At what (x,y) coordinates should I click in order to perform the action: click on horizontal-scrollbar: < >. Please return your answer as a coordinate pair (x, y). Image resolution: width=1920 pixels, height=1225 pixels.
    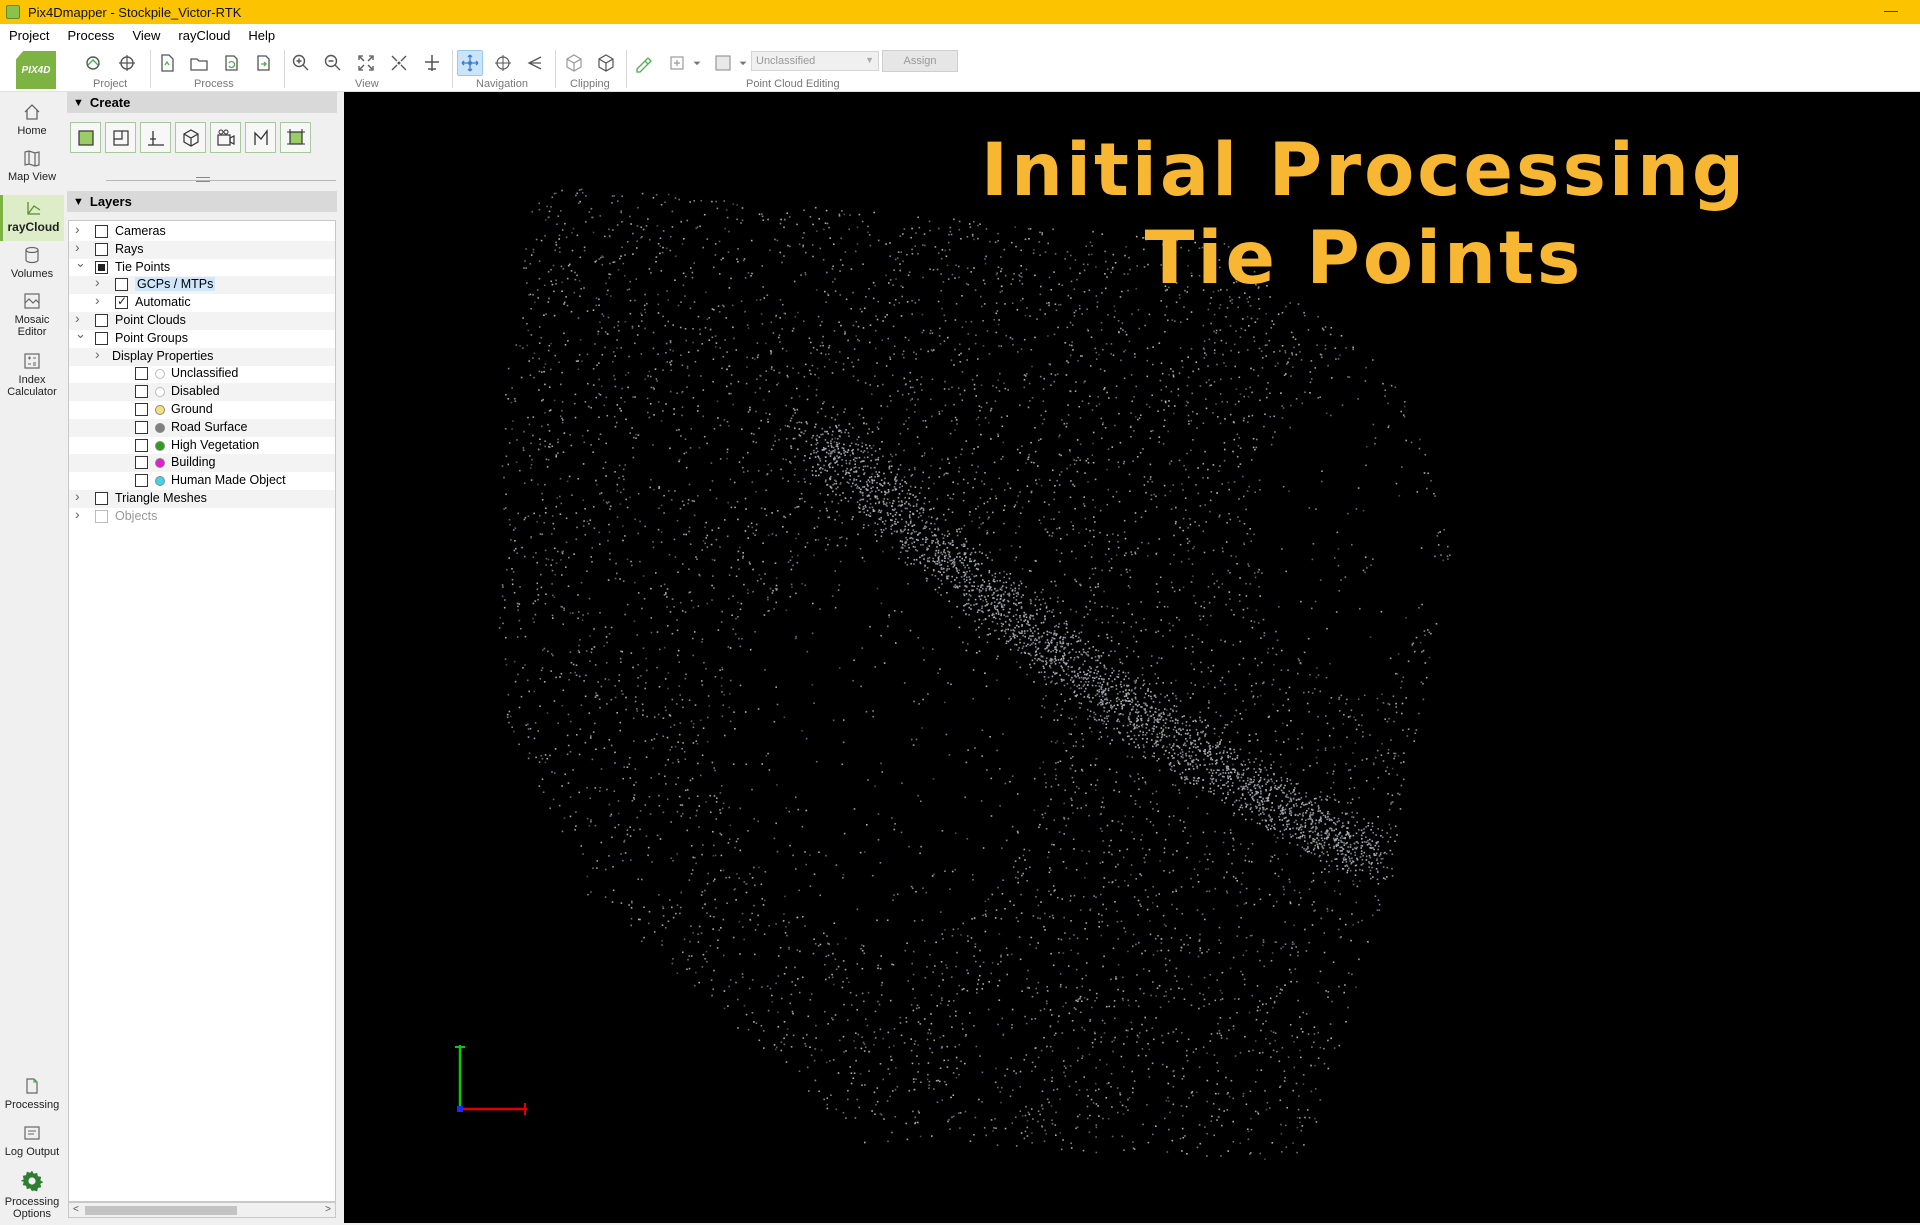
    Looking at the image, I should click on (202, 1210).